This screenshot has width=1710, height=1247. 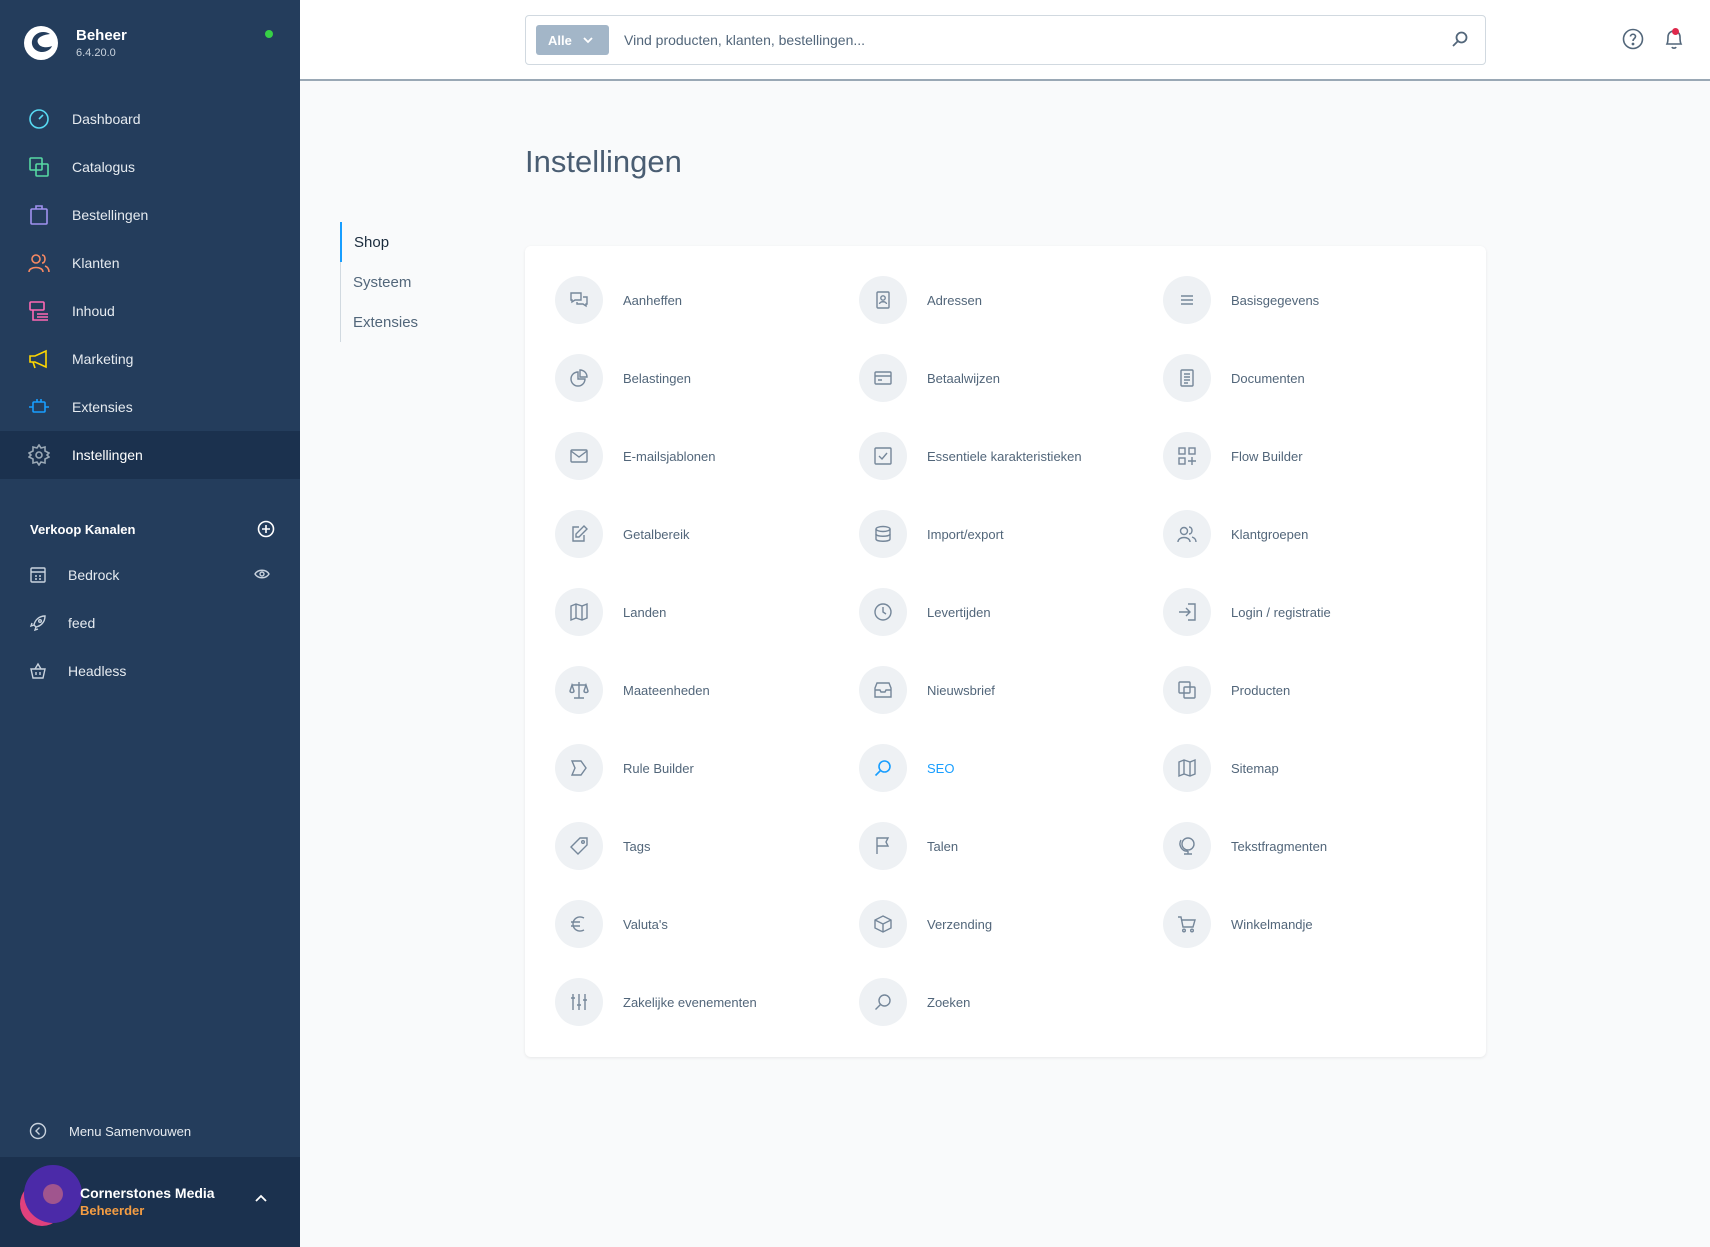 I want to click on setting-tags: Tags, so click(x=700, y=846).